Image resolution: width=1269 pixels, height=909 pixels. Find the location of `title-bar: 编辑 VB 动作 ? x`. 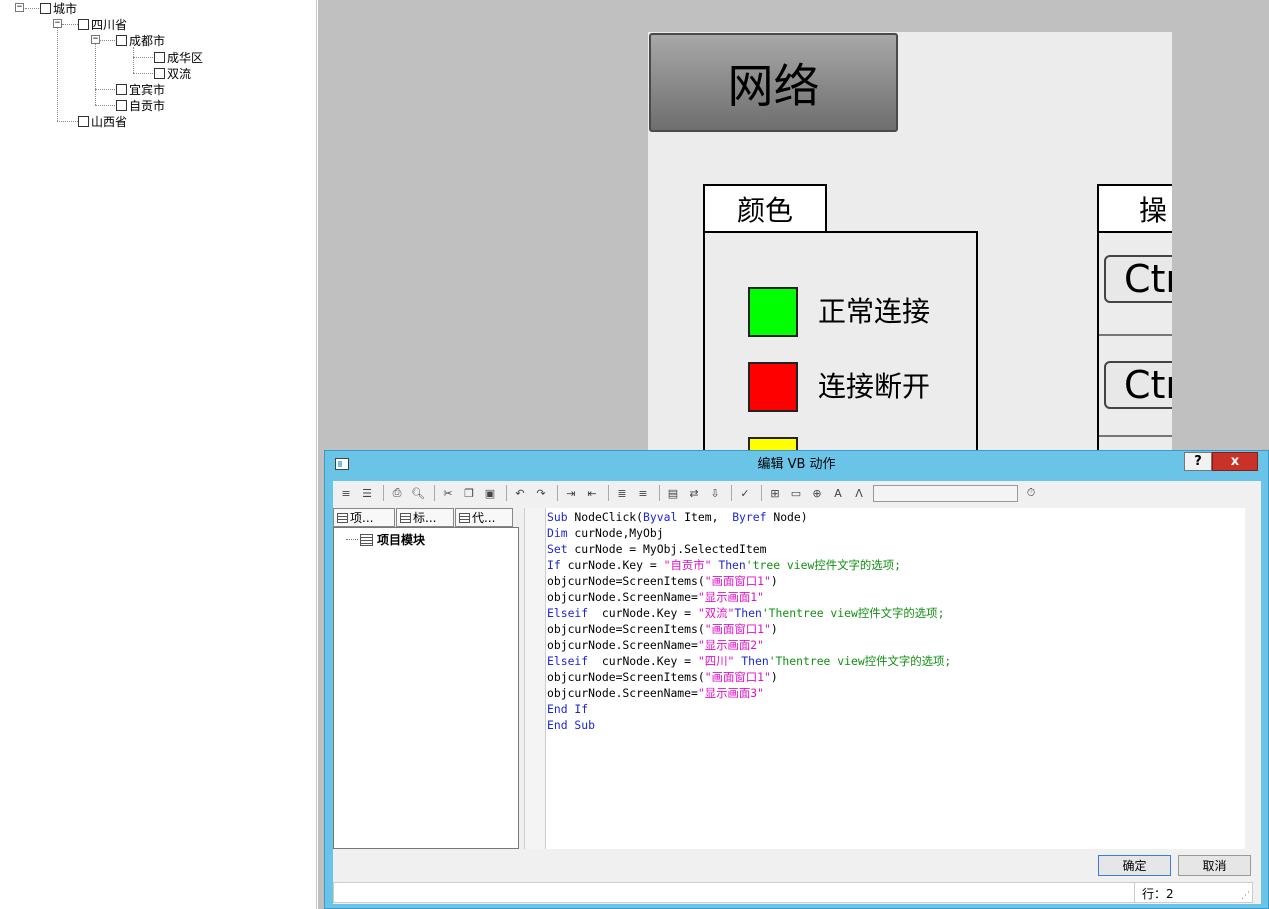

title-bar: 编辑 VB 动作 ? x is located at coordinates (796, 465).